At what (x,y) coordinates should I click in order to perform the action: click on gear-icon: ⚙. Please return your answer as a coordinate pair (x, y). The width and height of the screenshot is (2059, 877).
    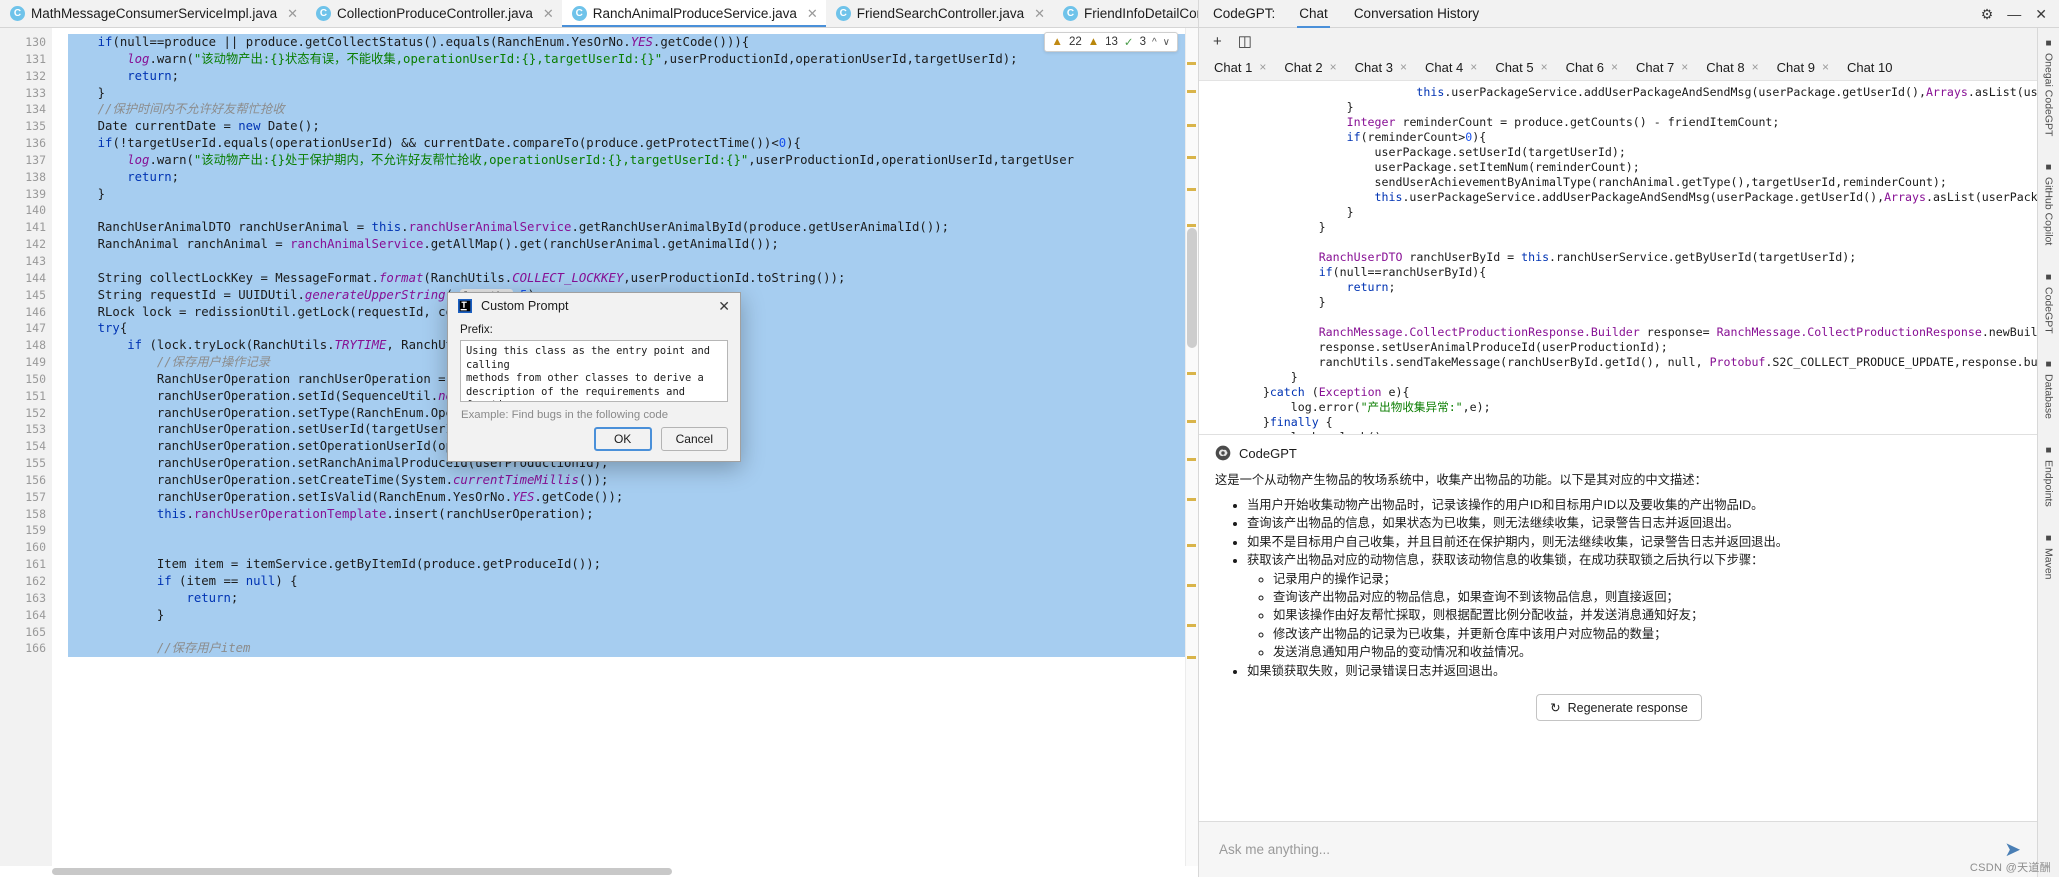
    Looking at the image, I should click on (1987, 14).